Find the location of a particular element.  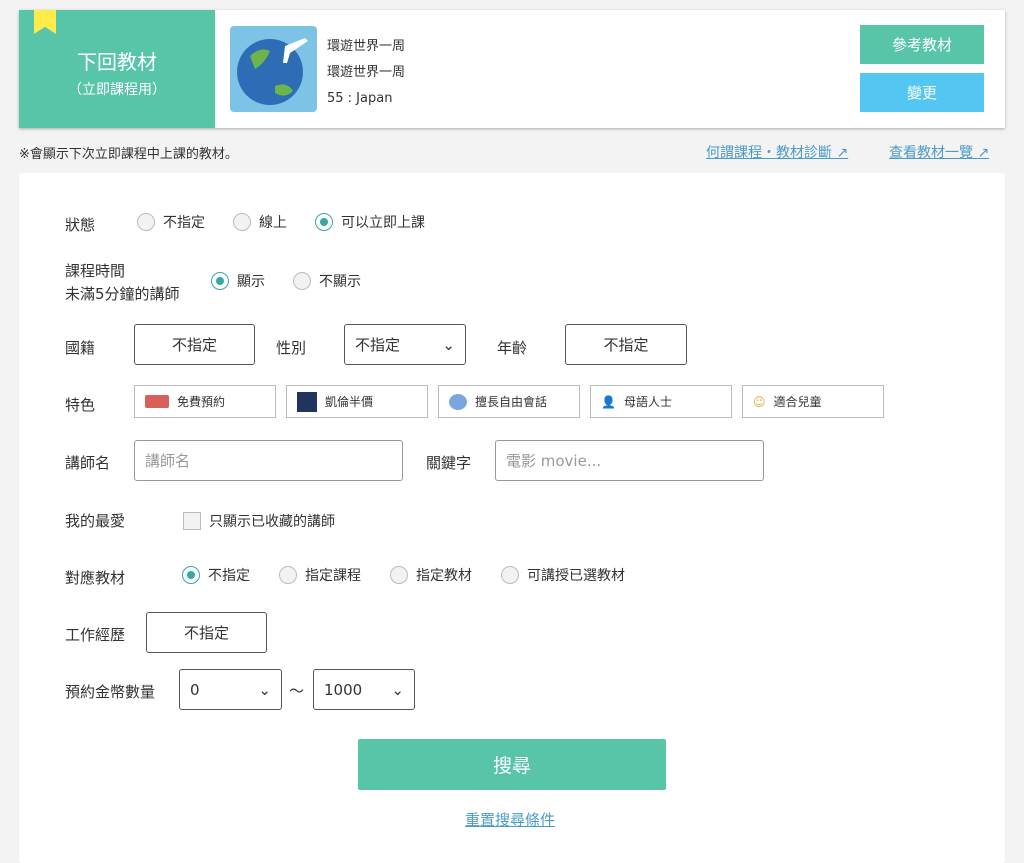

next-title: 下回教材 is located at coordinates (117, 62).